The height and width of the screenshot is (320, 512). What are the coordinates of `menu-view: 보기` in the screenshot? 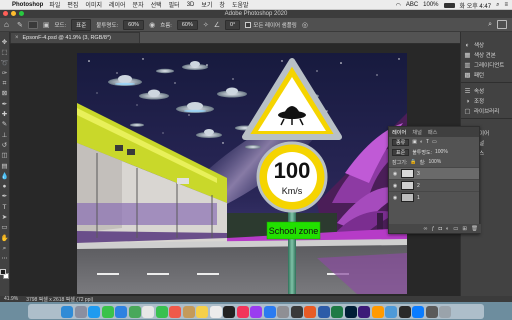 It's located at (206, 4).